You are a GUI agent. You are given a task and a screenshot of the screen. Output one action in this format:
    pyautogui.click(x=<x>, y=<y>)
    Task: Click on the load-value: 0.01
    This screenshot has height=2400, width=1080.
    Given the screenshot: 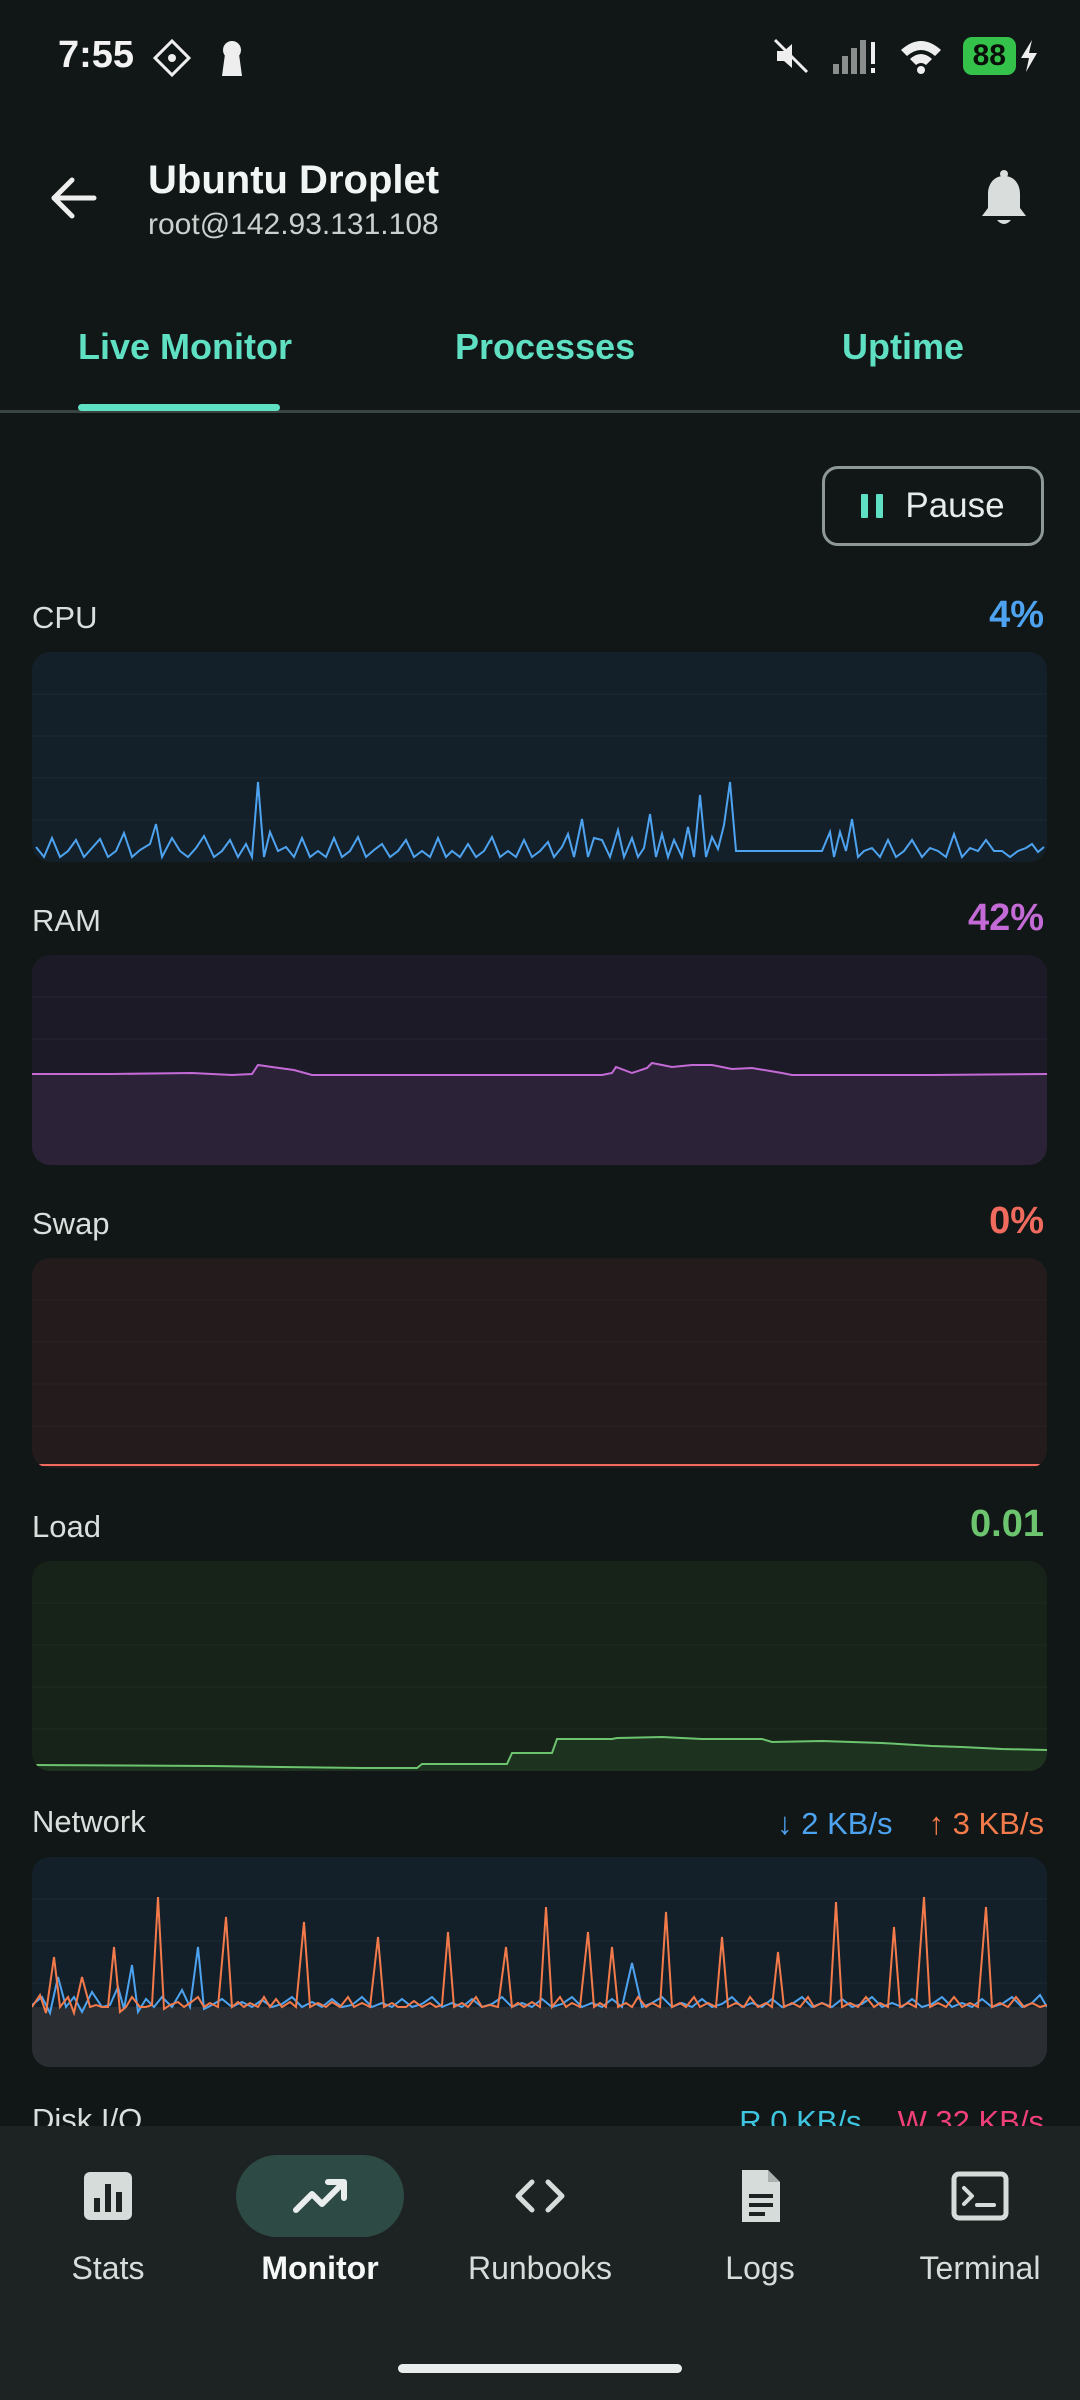 What is the action you would take?
    pyautogui.click(x=1007, y=1524)
    